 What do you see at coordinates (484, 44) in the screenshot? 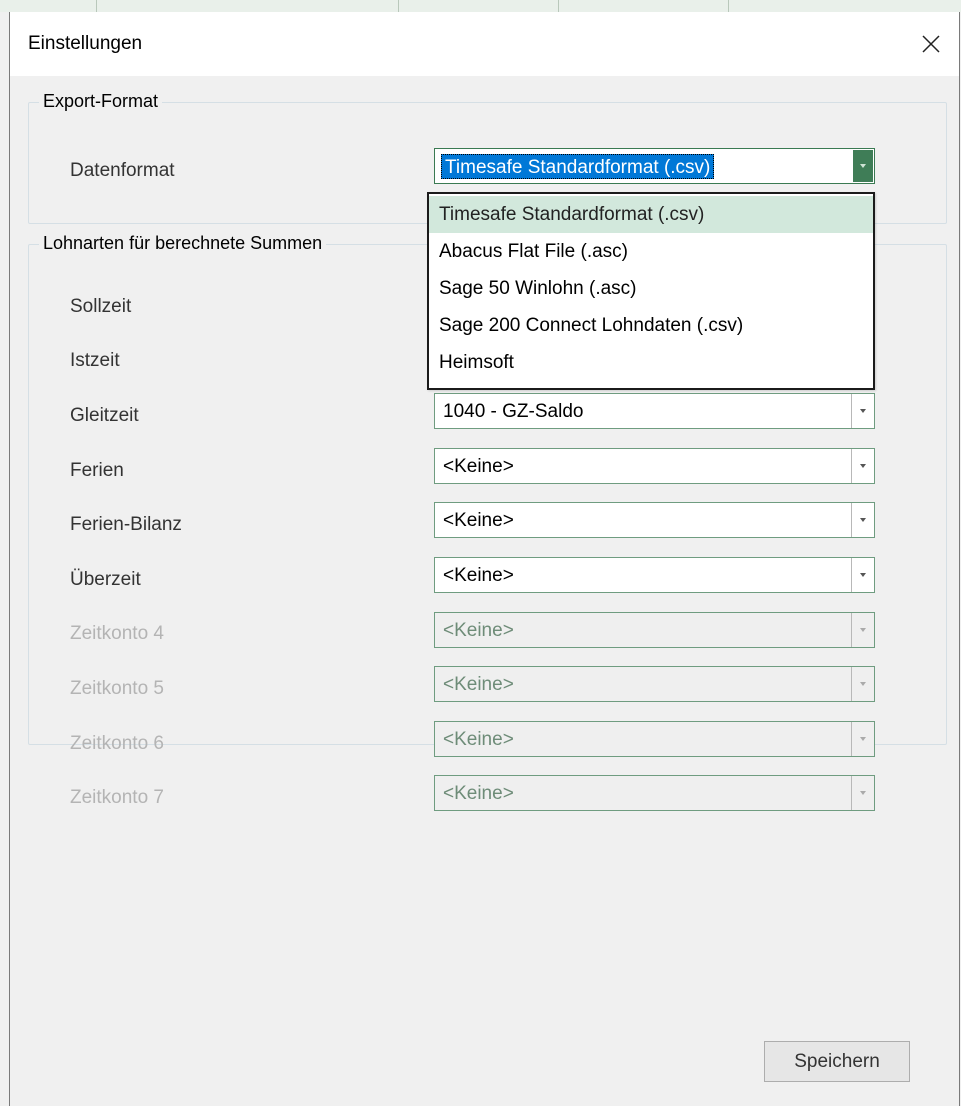
I see `title-bar: Einstellungen` at bounding box center [484, 44].